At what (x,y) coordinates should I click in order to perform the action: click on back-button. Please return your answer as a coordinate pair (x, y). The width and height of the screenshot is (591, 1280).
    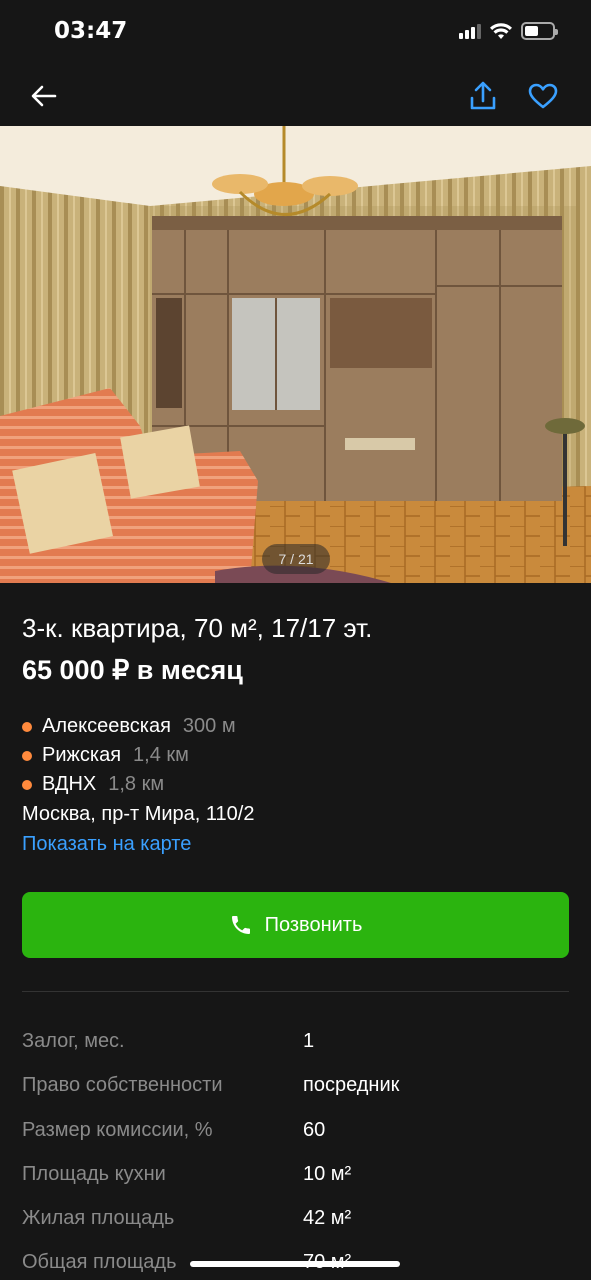
    Looking at the image, I should click on (44, 96).